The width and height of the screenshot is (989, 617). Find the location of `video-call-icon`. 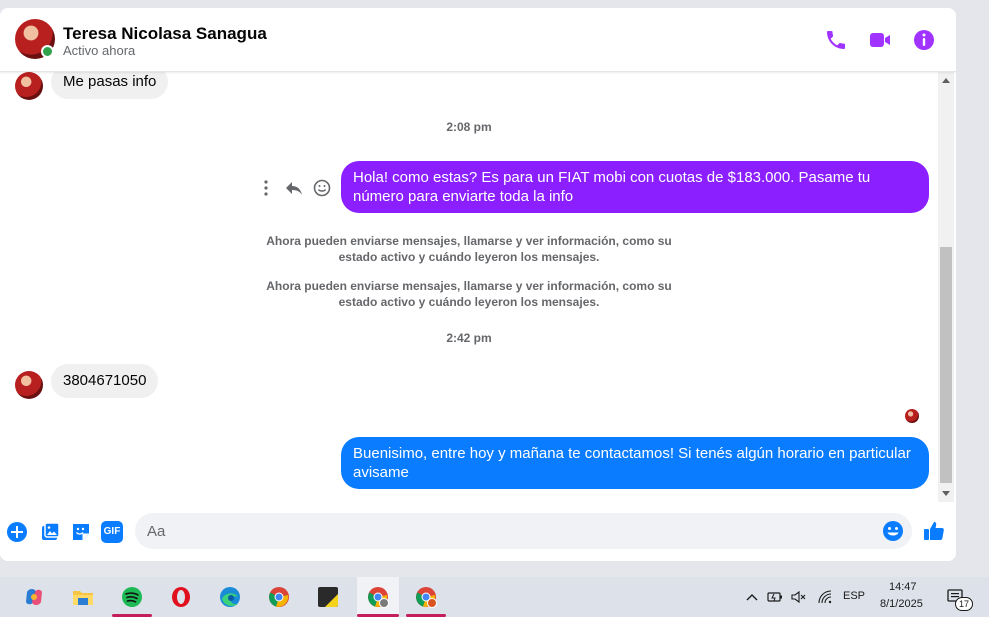

video-call-icon is located at coordinates (880, 40).